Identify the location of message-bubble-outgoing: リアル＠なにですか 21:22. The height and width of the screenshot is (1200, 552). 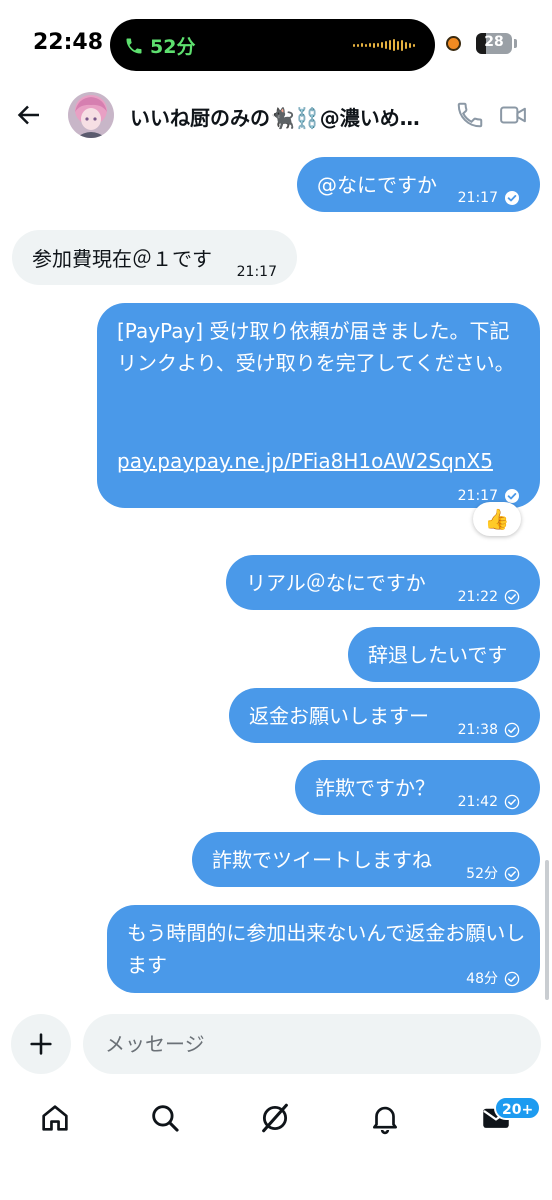
(383, 582).